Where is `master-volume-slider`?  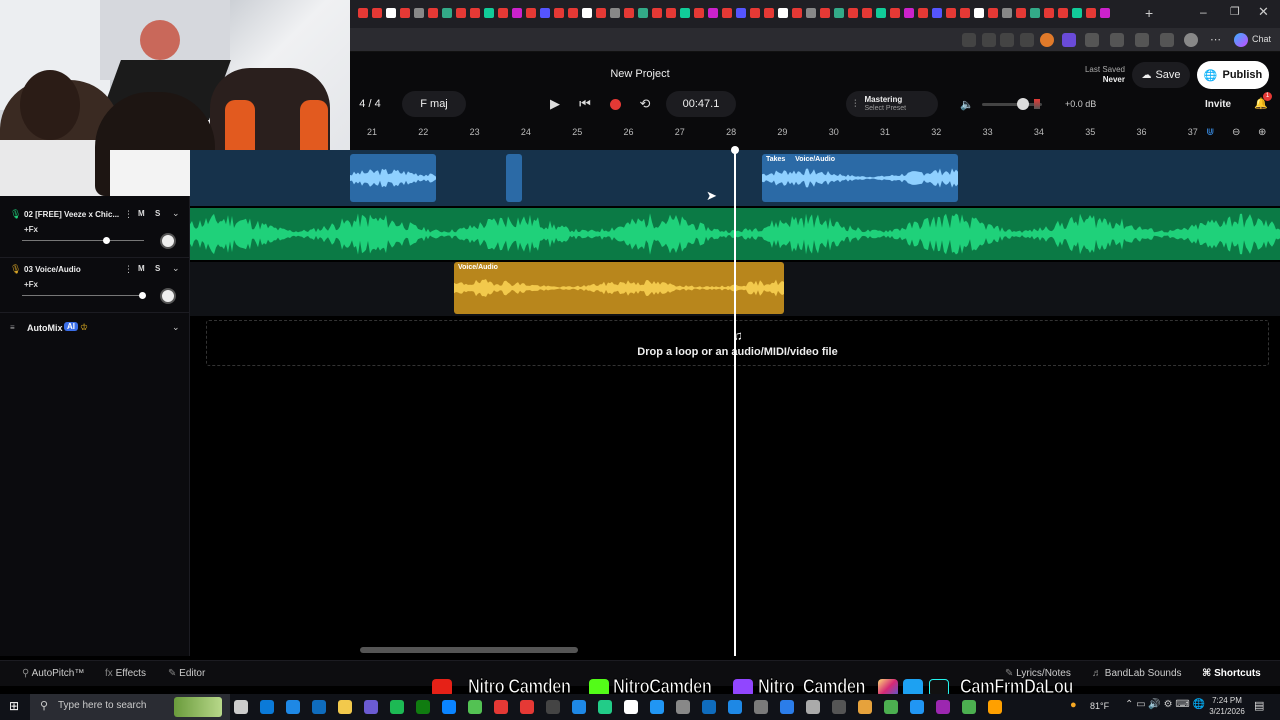 master-volume-slider is located at coordinates (1012, 104).